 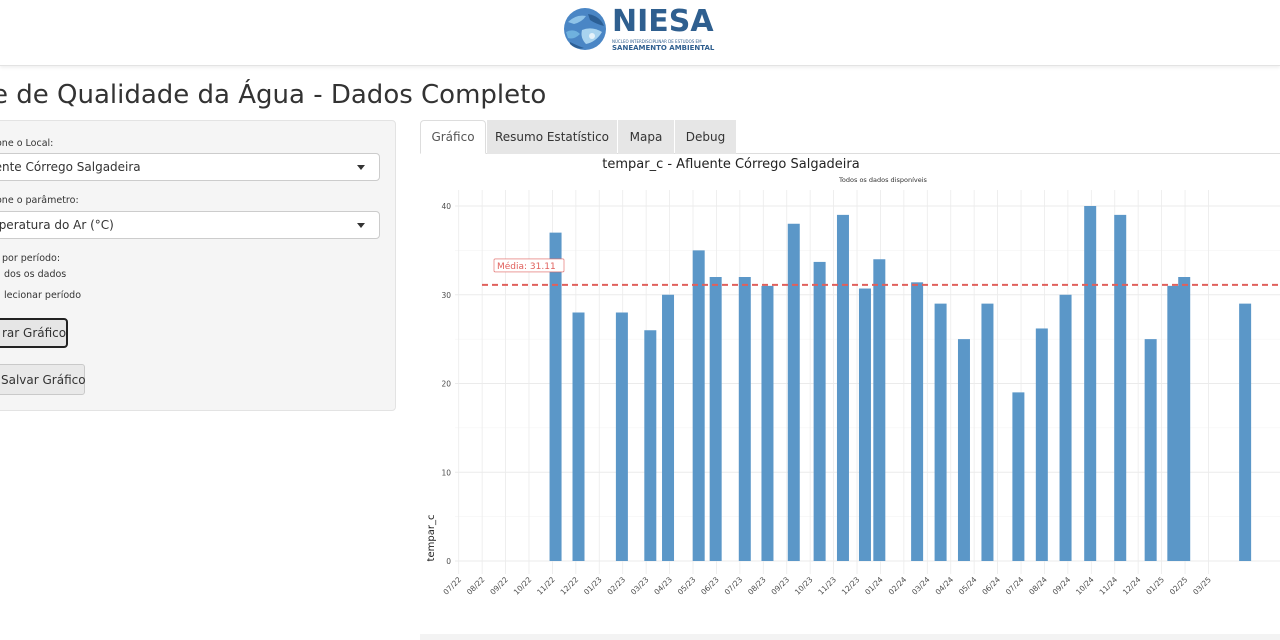 What do you see at coordinates (453, 137) in the screenshot?
I see `tab-grafico: Gráfico` at bounding box center [453, 137].